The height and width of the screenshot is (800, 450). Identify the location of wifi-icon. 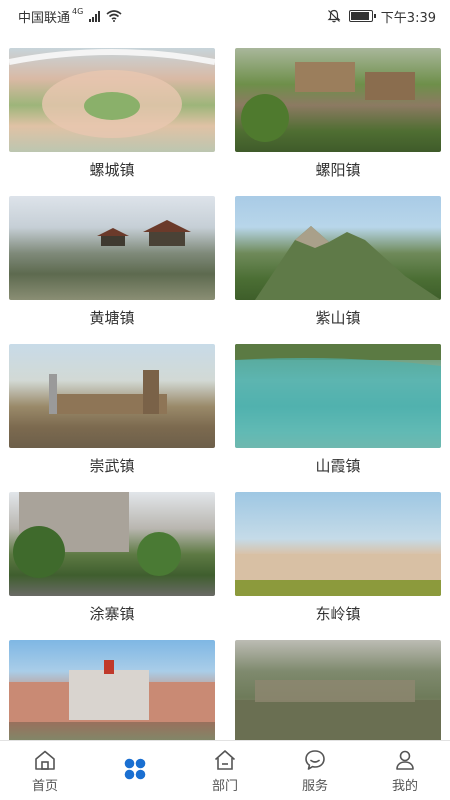
(114, 16).